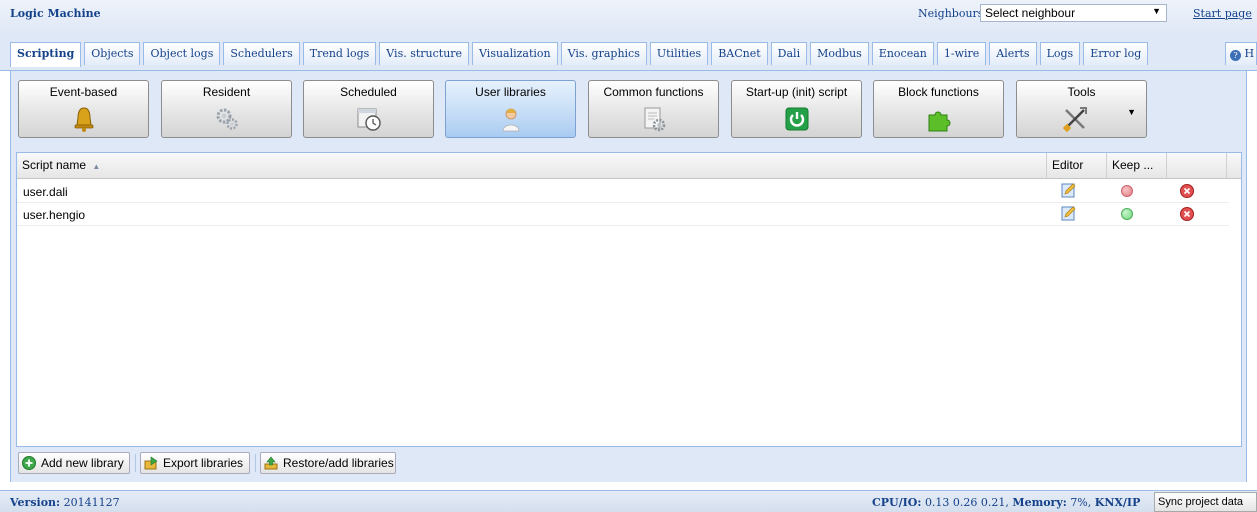  What do you see at coordinates (966, 502) in the screenshot?
I see `cpu-value: 0.13 0.26 0.21,` at bounding box center [966, 502].